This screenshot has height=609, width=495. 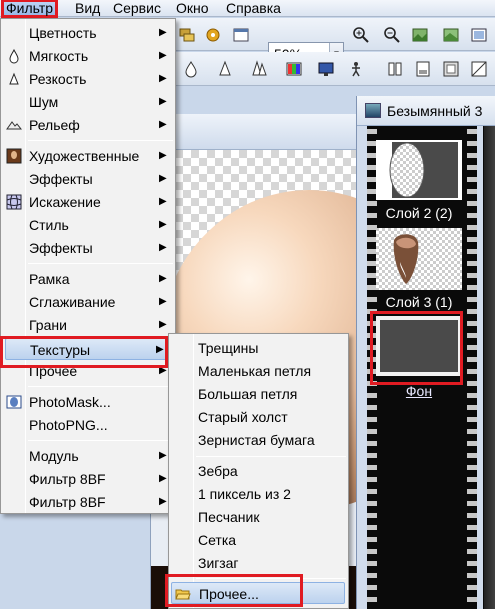 What do you see at coordinates (137, 8) in the screenshot?
I see `menu-service: Сервис` at bounding box center [137, 8].